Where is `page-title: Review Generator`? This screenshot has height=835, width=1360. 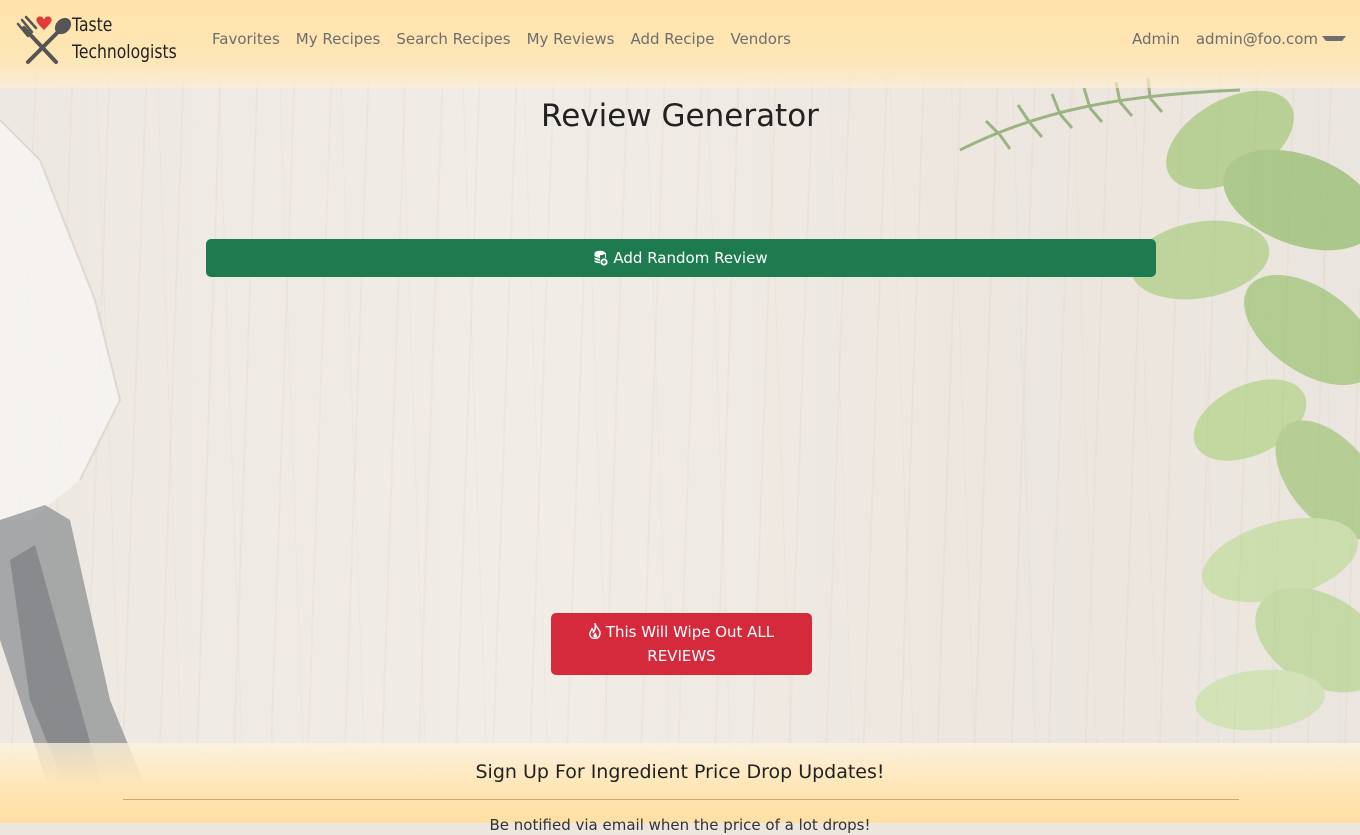 page-title: Review Generator is located at coordinates (680, 116).